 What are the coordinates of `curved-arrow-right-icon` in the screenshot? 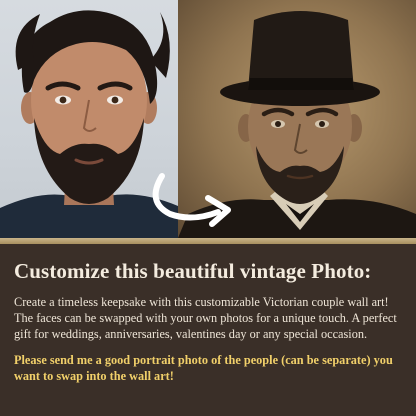 It's located at (190, 198).